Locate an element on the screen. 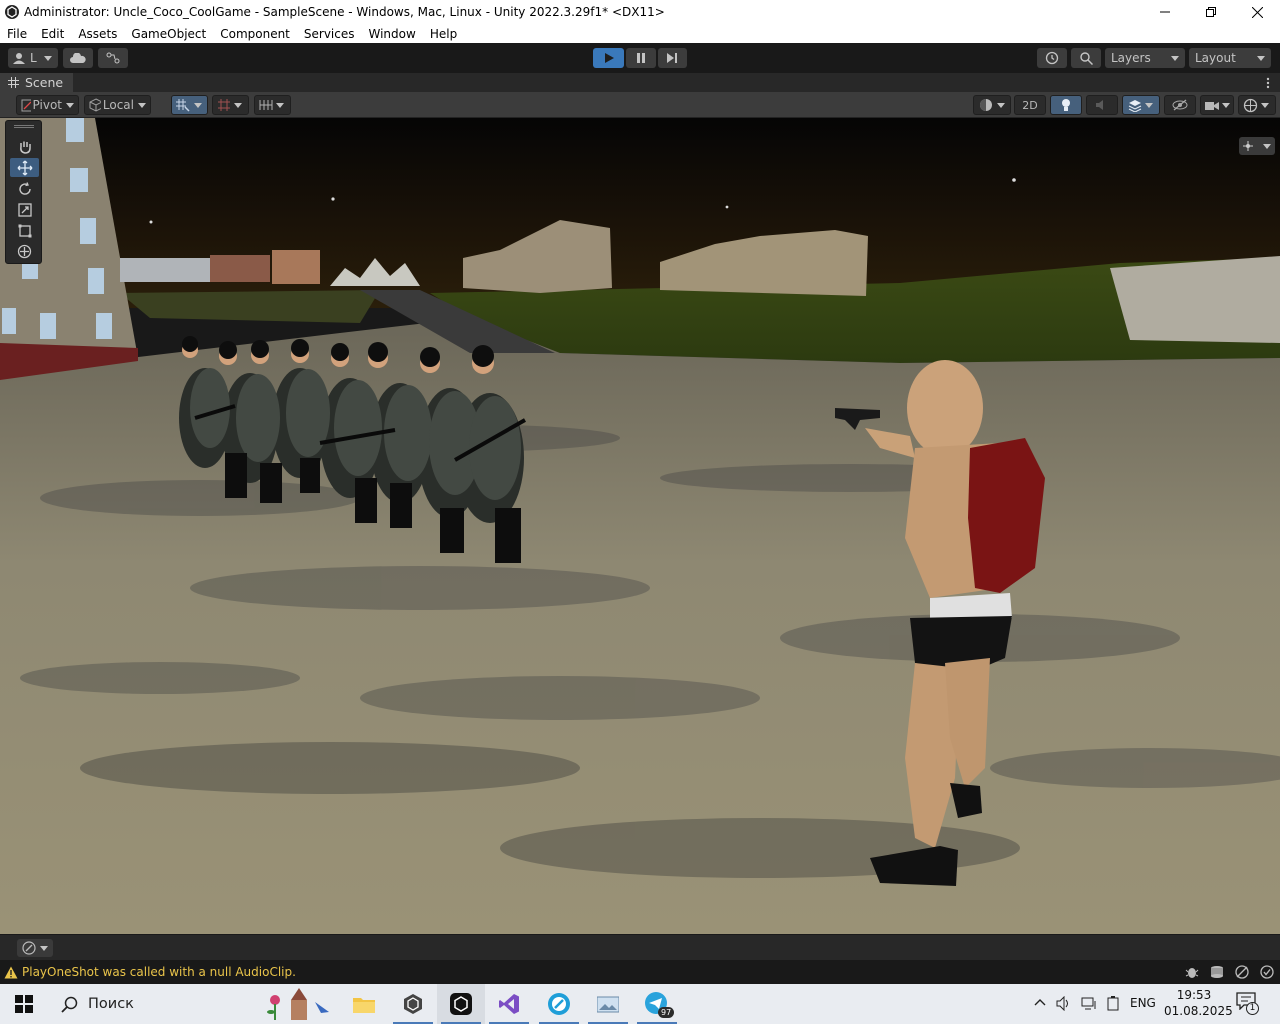 The height and width of the screenshot is (1024, 1280). menu-file: File is located at coordinates (17, 34).